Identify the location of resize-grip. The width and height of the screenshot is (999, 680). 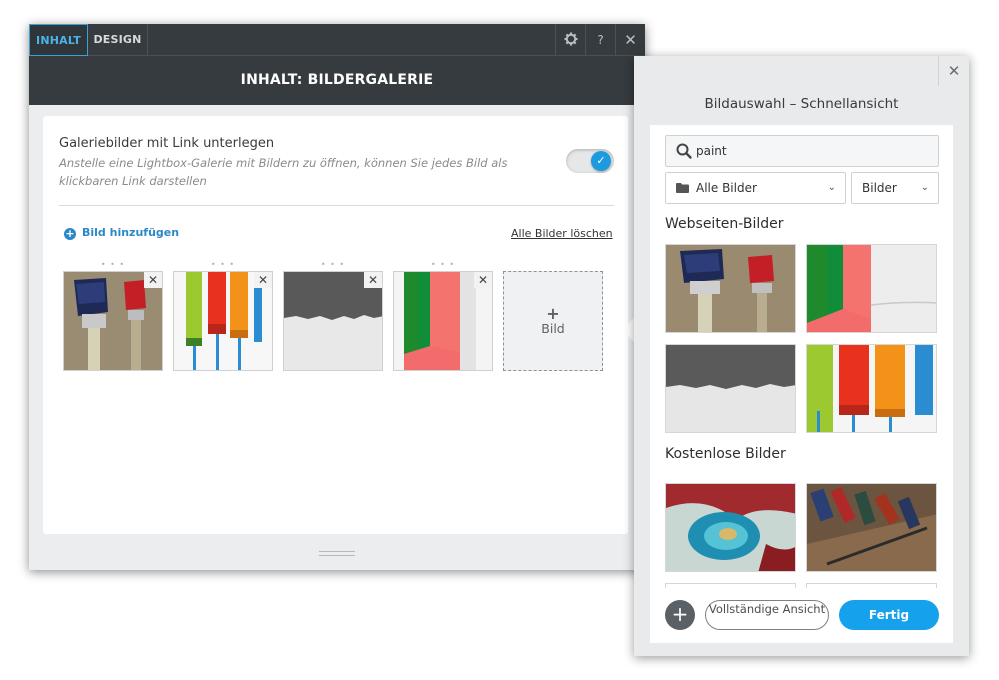
(337, 553).